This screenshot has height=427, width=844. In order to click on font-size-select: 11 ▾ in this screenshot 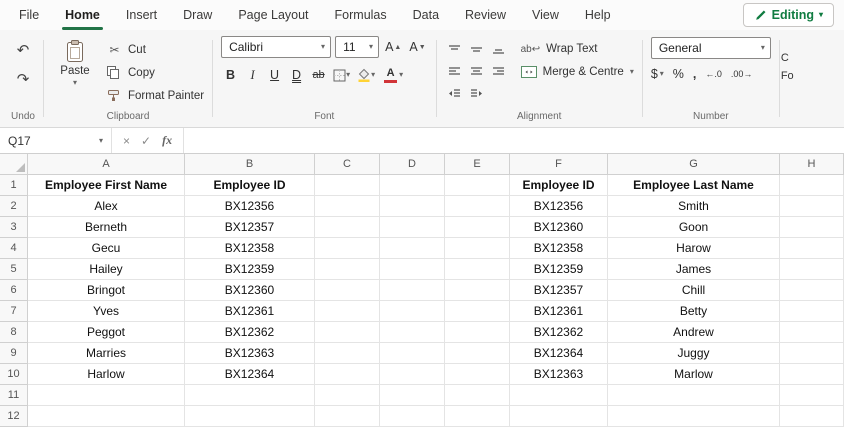, I will do `click(357, 47)`.